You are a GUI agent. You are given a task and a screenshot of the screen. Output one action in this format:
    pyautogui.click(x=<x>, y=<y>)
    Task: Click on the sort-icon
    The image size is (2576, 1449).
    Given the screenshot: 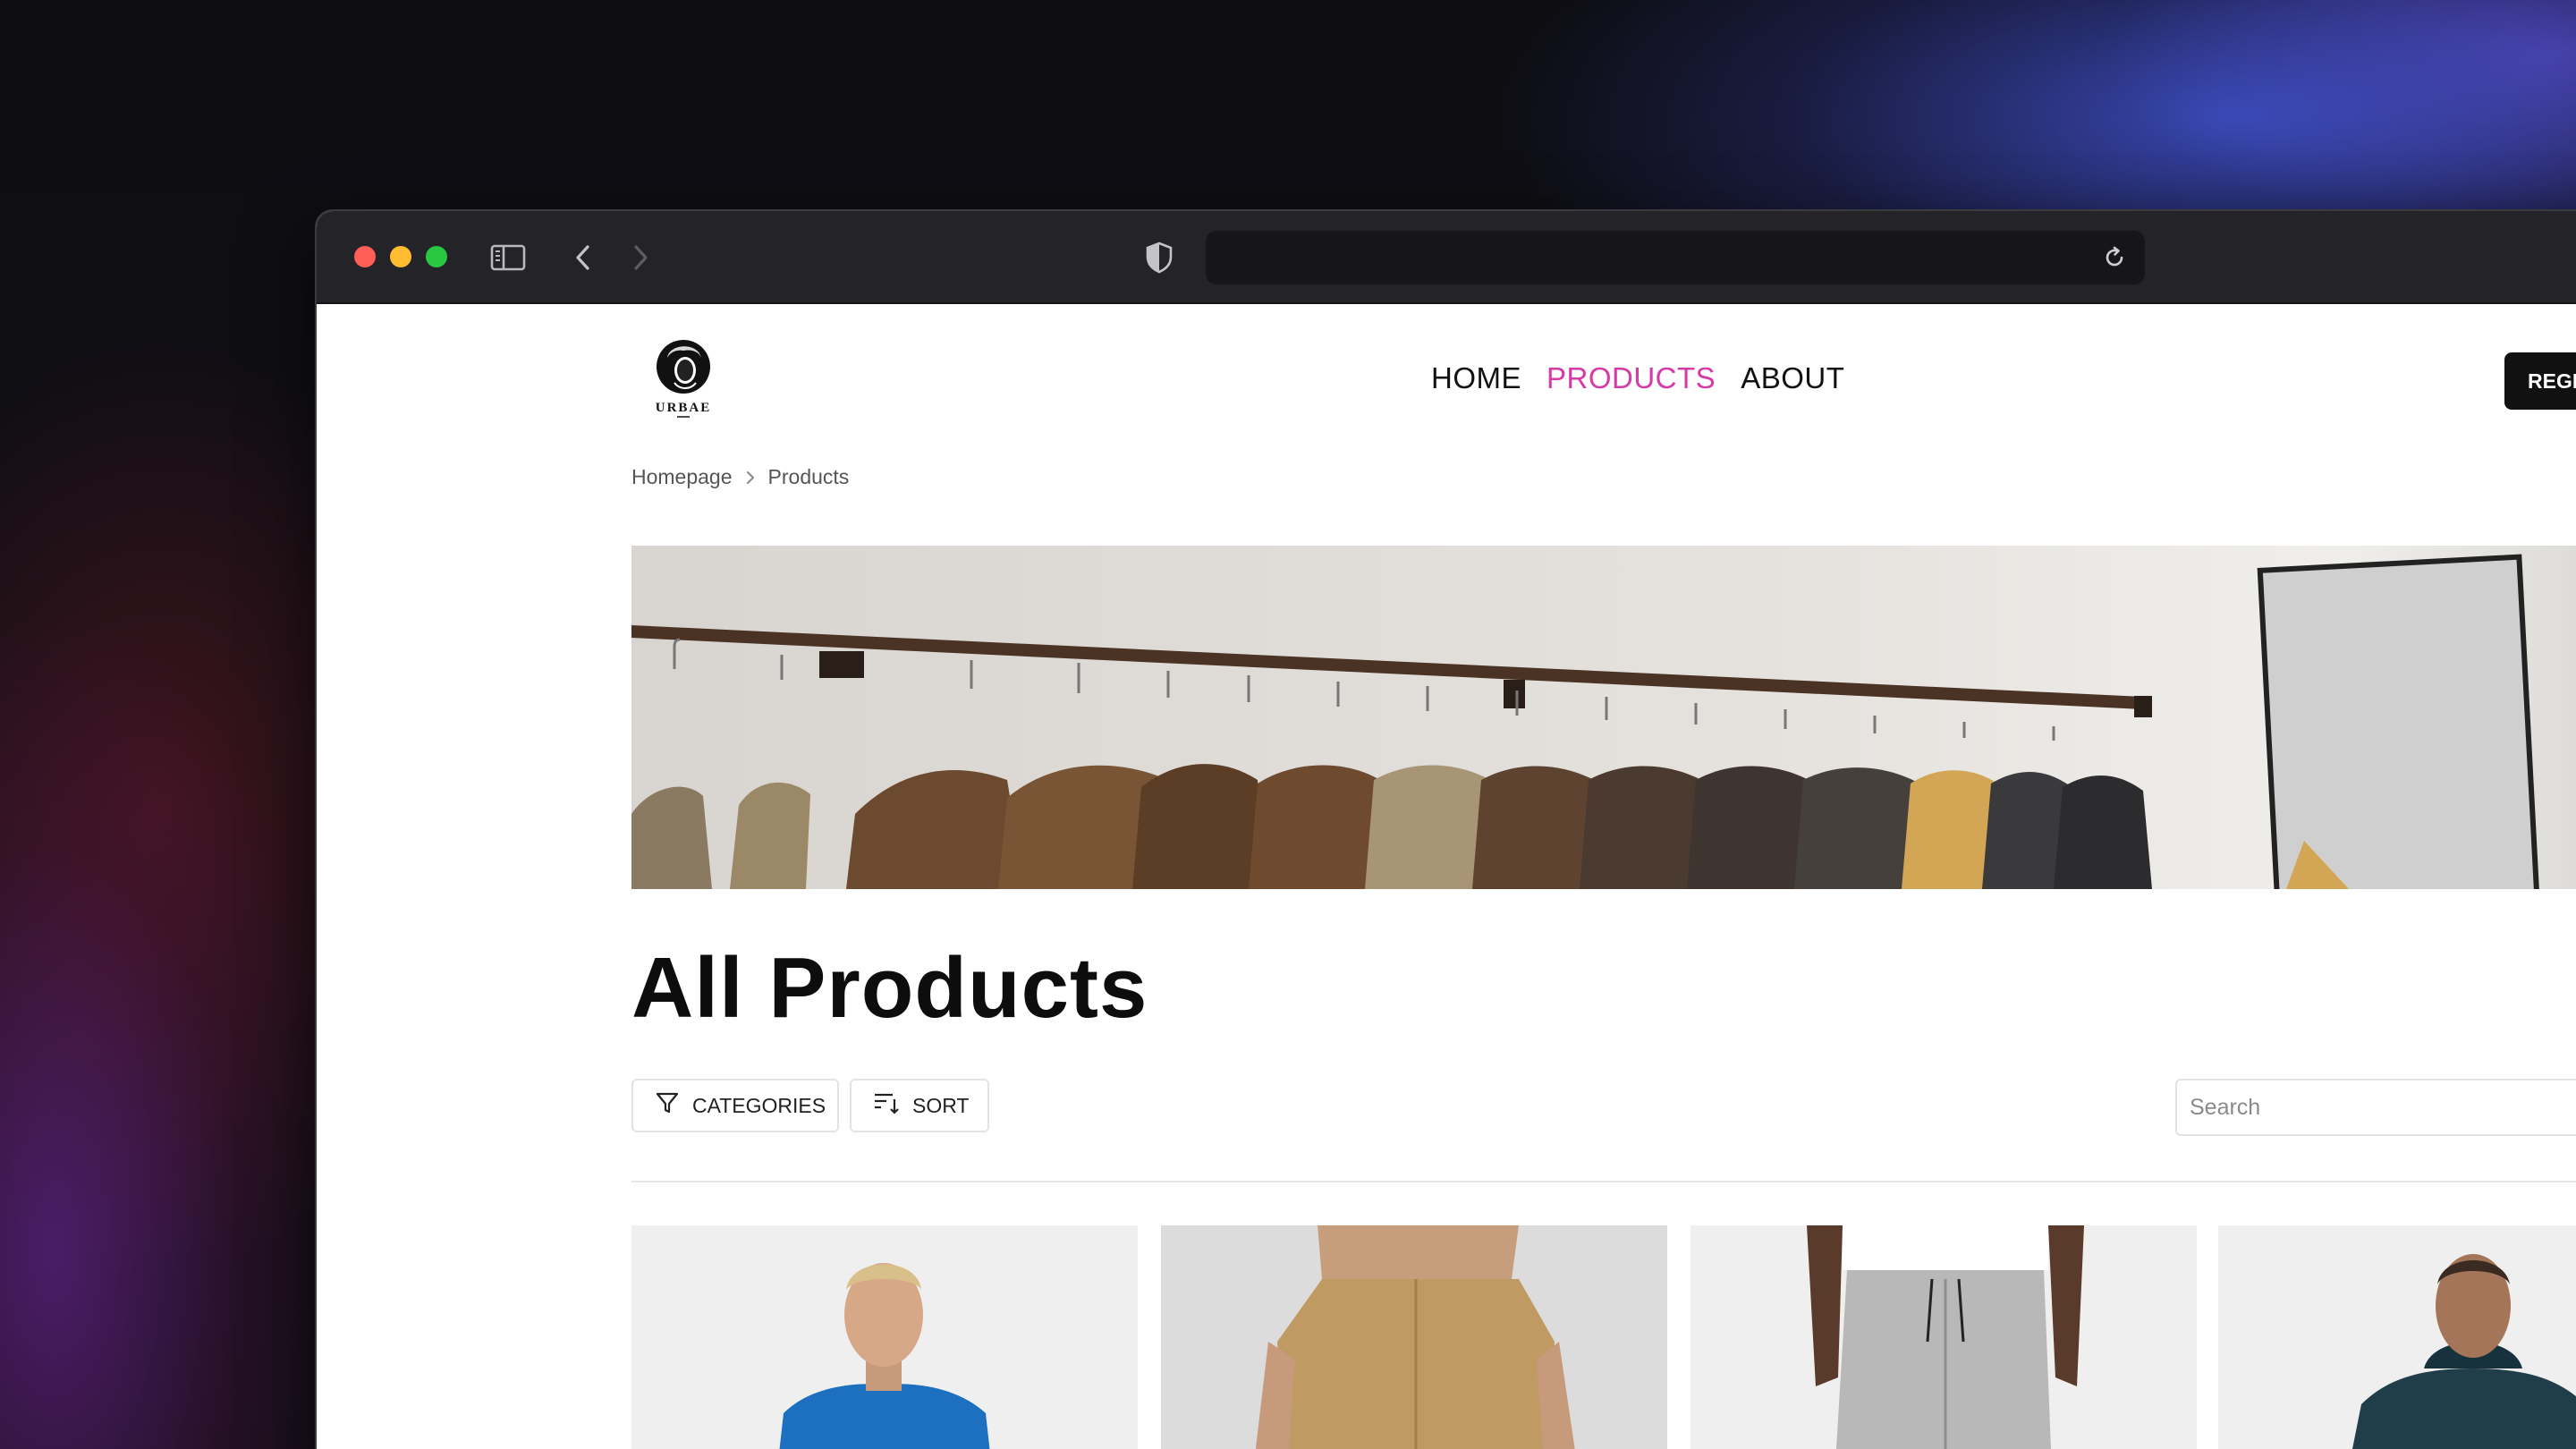 What is the action you would take?
    pyautogui.click(x=886, y=1105)
    